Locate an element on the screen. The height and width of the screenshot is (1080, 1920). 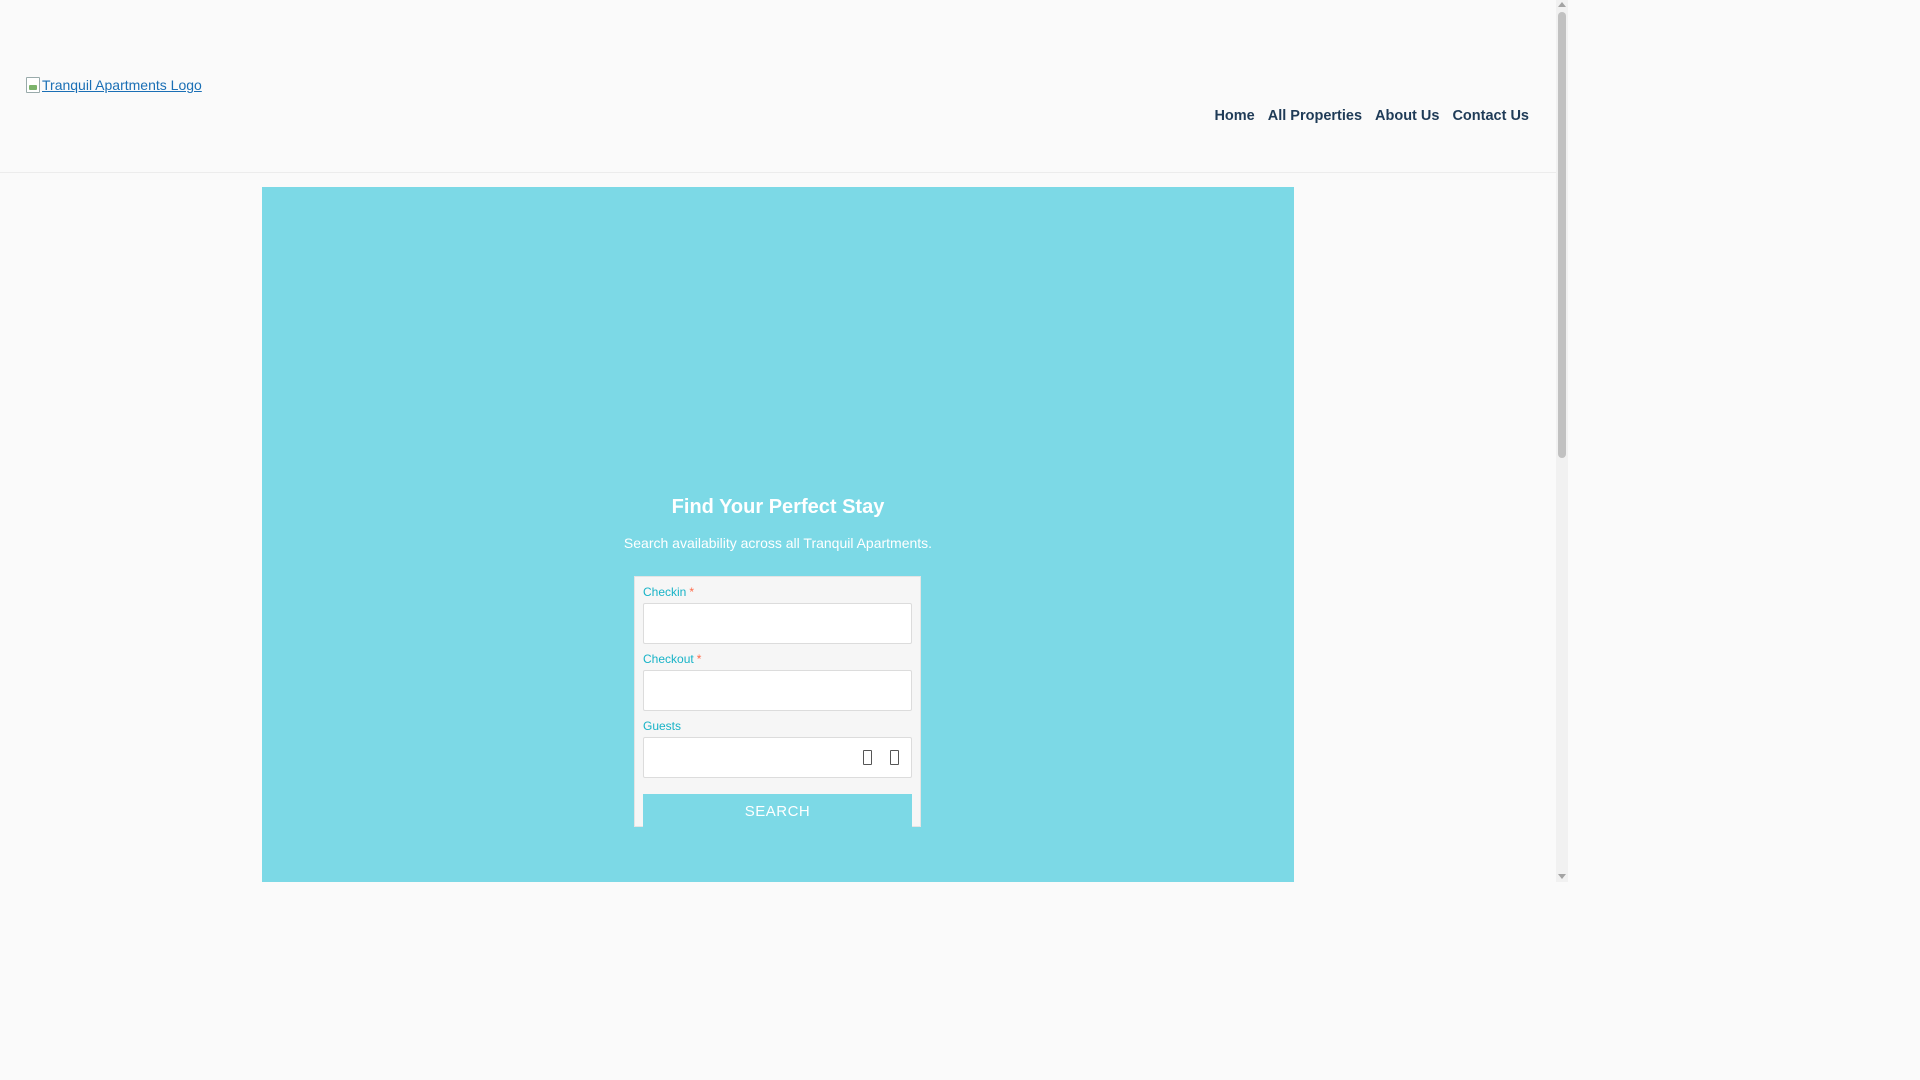
page-scrollbar is located at coordinates (1562, 441).